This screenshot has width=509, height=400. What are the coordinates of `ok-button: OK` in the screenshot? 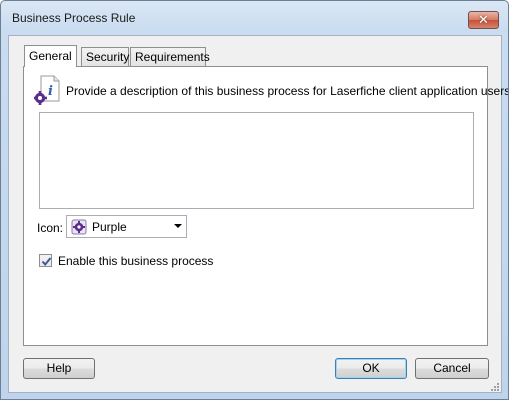 It's located at (371, 368).